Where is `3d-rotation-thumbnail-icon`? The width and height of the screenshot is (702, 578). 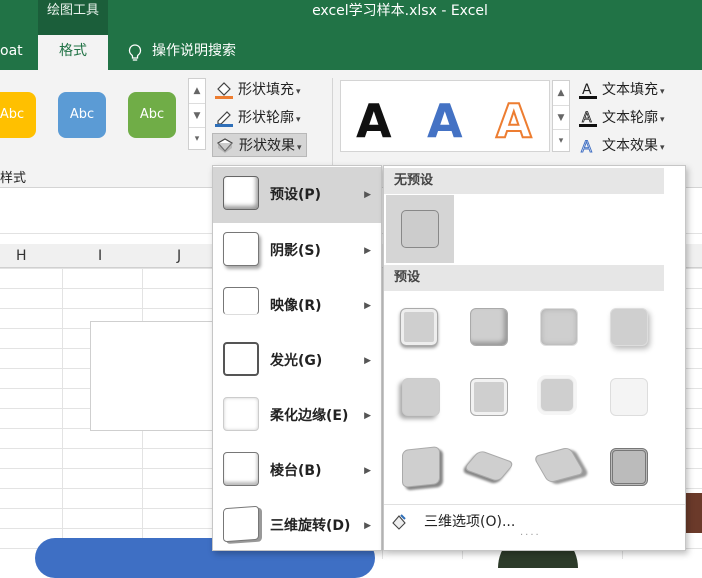
3d-rotation-thumbnail-icon is located at coordinates (241, 524).